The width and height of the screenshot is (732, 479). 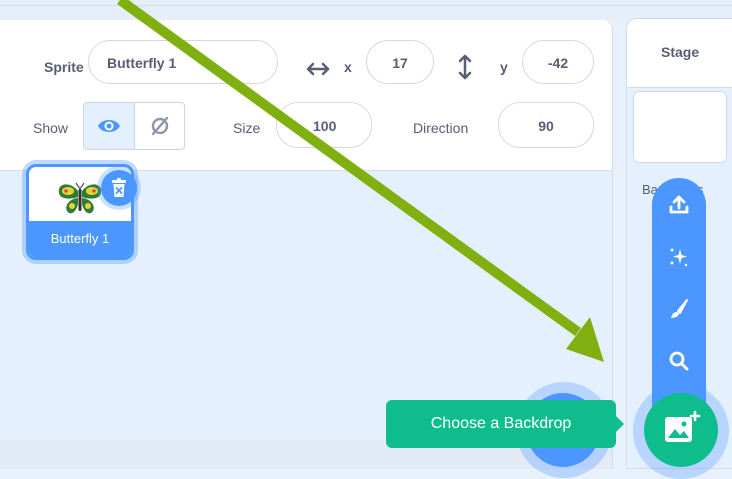 What do you see at coordinates (558, 62) in the screenshot?
I see `y-input: -42` at bounding box center [558, 62].